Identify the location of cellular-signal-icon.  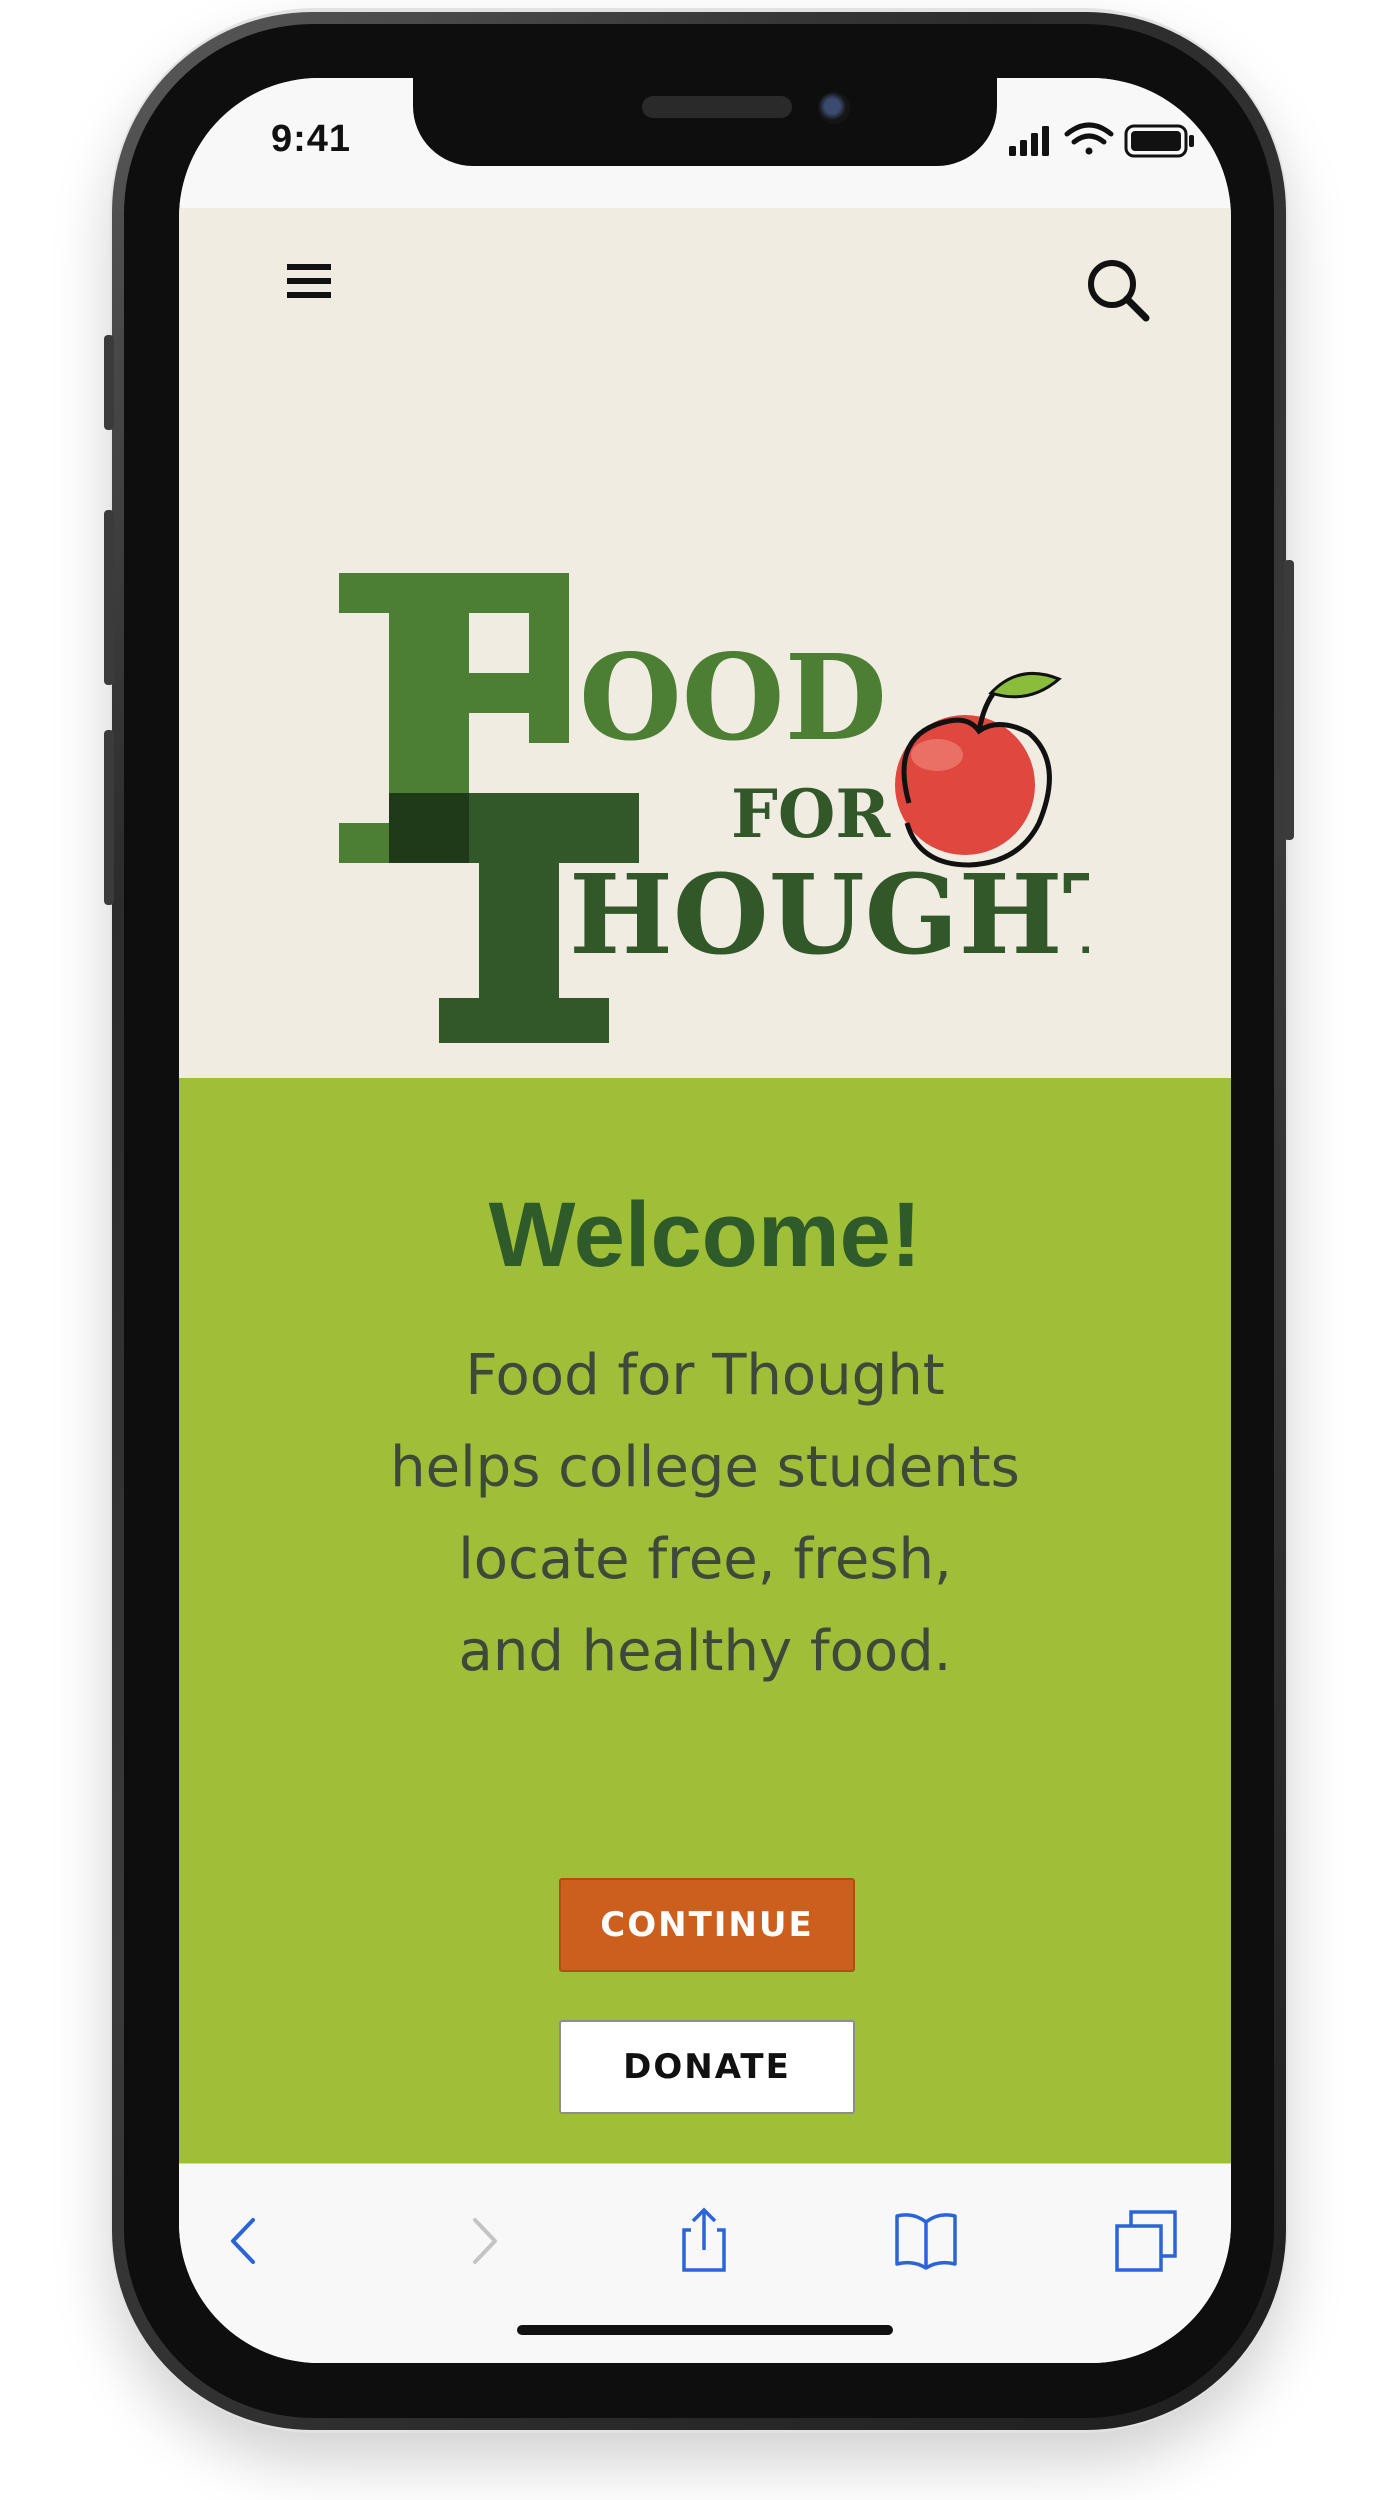
(1029, 141).